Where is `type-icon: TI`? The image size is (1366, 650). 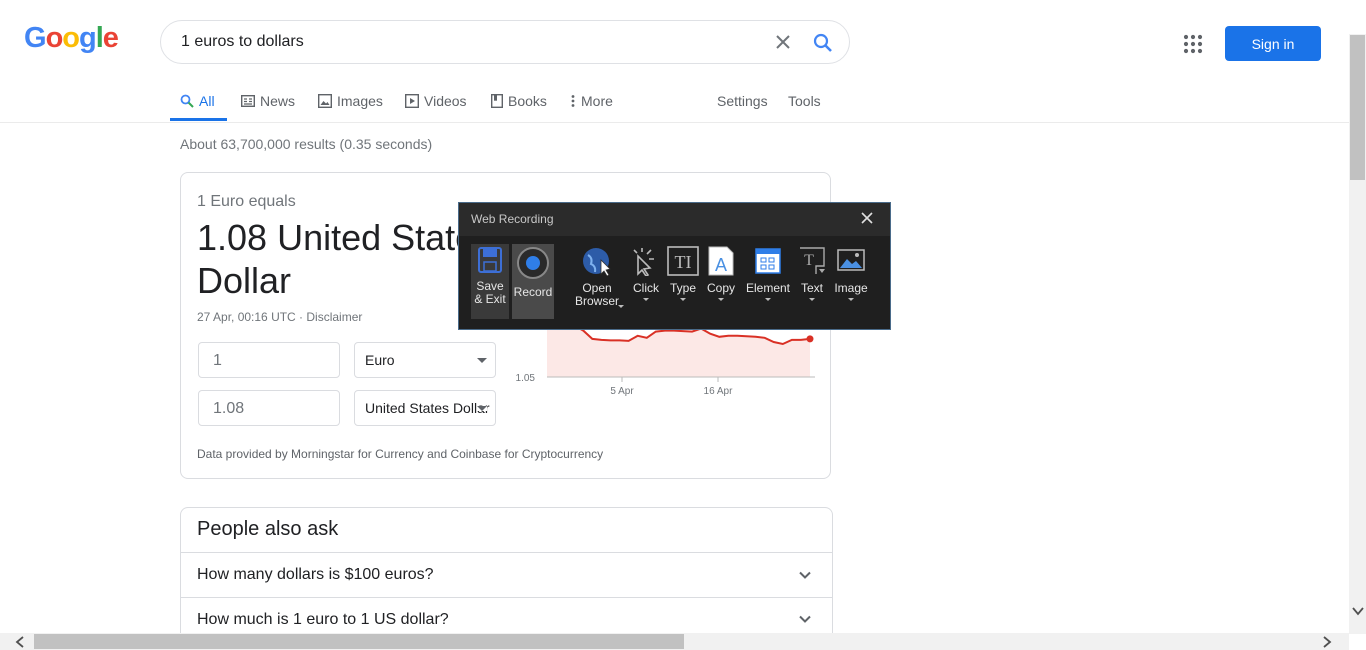 type-icon: TI is located at coordinates (683, 261).